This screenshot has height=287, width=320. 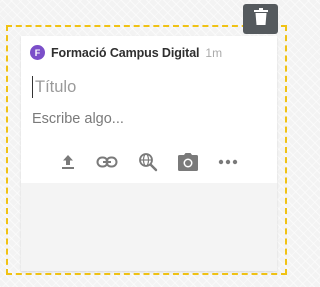 I want to click on author-name: Formació Campus Digital, so click(x=125, y=52).